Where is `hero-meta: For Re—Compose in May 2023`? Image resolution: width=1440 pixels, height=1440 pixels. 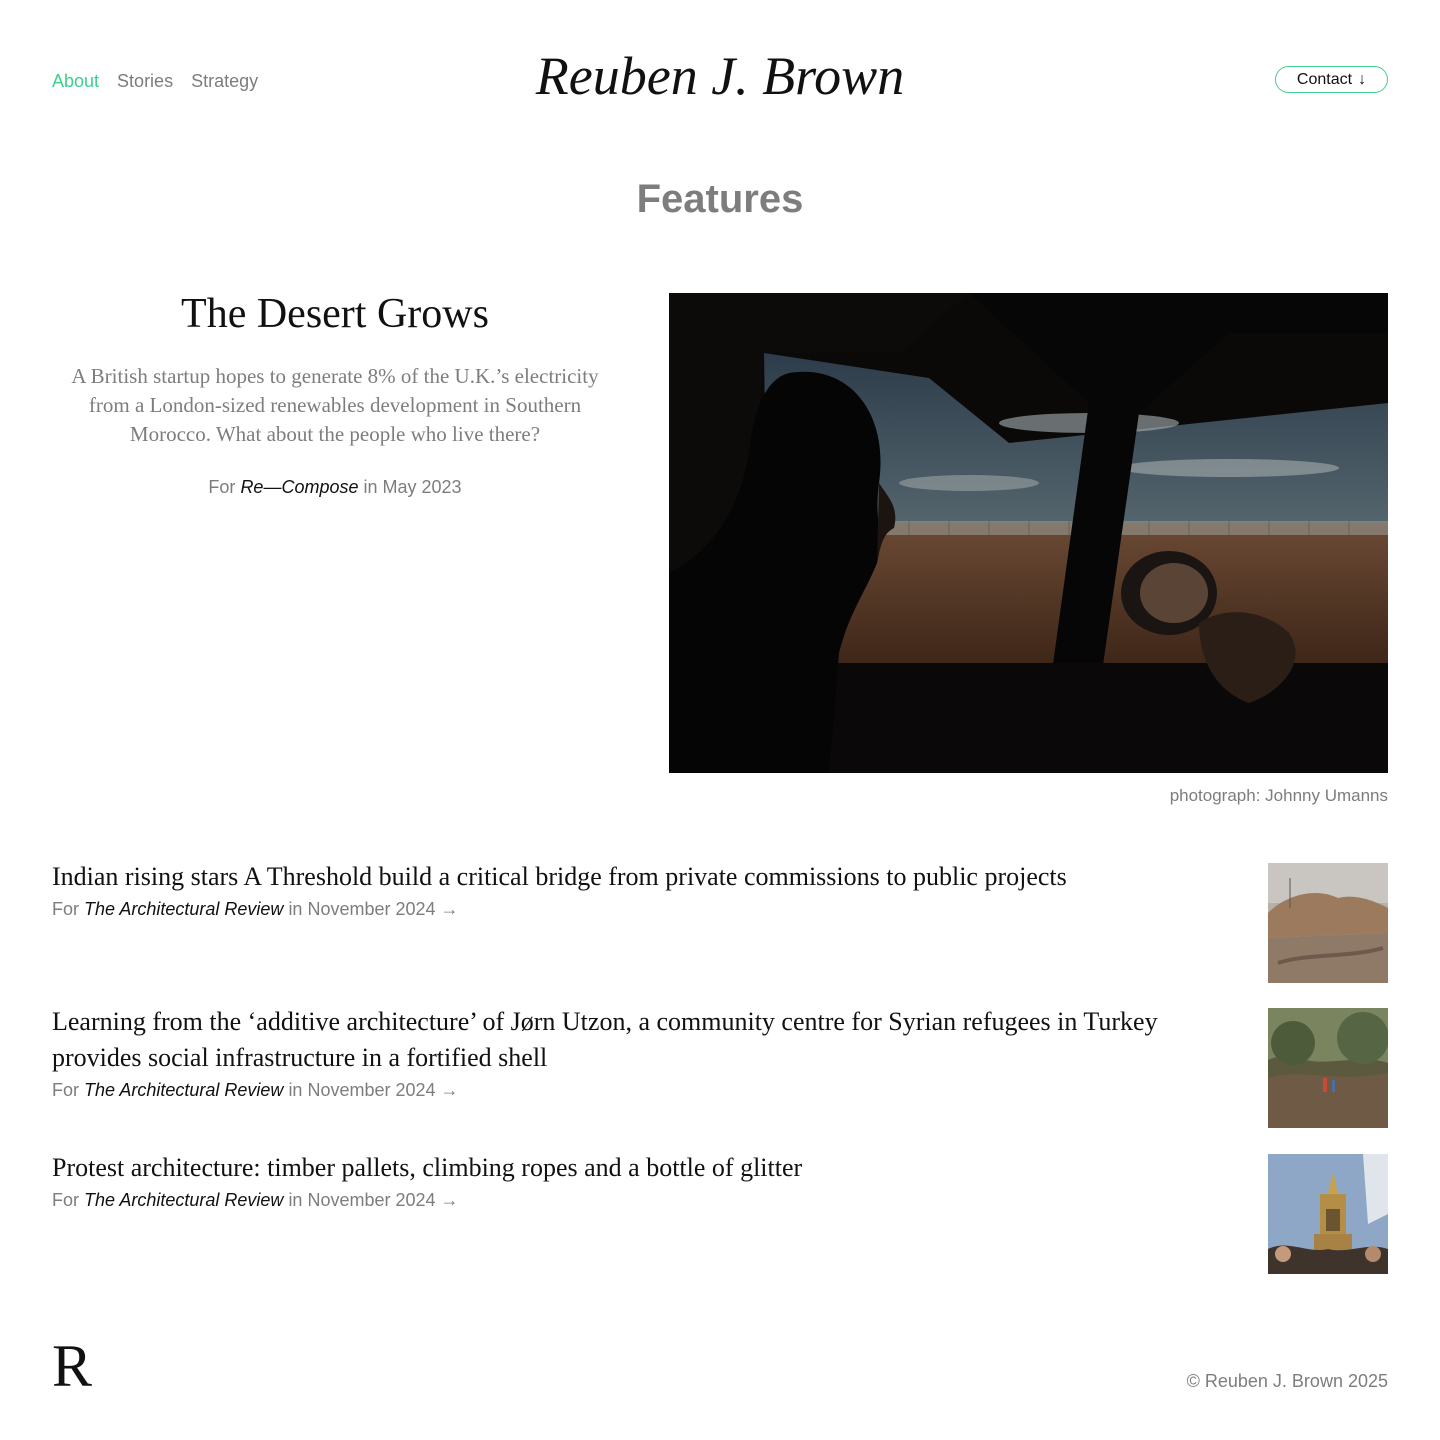
hero-meta: For Re—Compose in May 2023 is located at coordinates (335, 487).